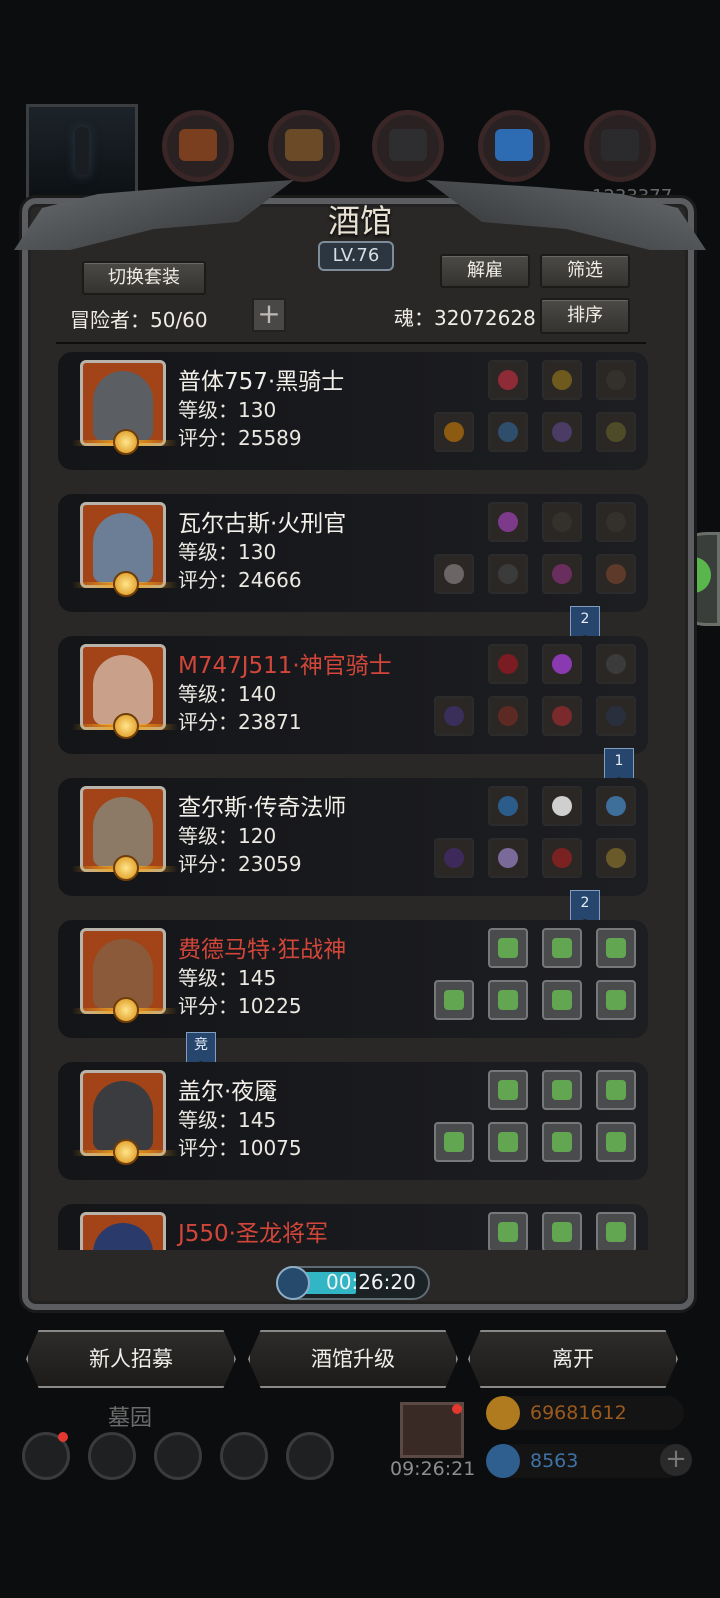  Describe the element at coordinates (353, 695) in the screenshot. I see `adventurer-card: M747J511·神官骑士 等级：140 评分：23871` at that location.